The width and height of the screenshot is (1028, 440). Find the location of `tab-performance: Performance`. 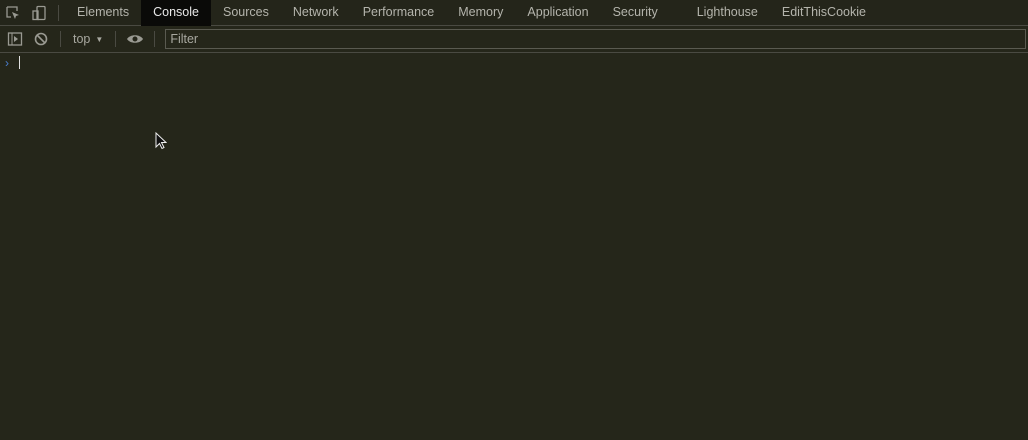

tab-performance: Performance is located at coordinates (399, 13).